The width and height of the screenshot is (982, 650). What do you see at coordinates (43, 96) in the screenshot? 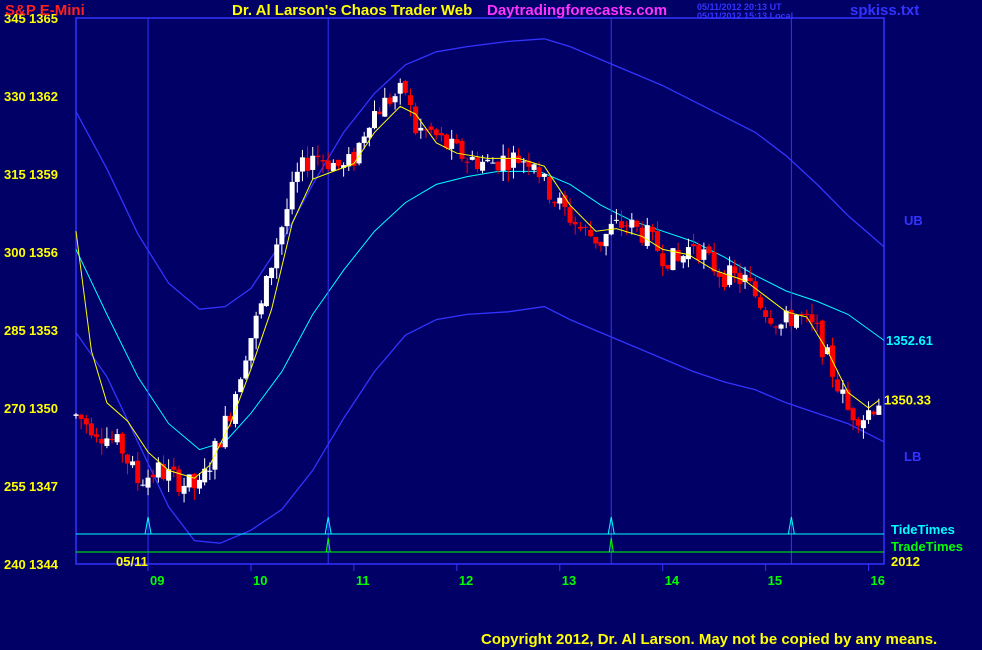
I see `y-tick-label-price: 1362` at bounding box center [43, 96].